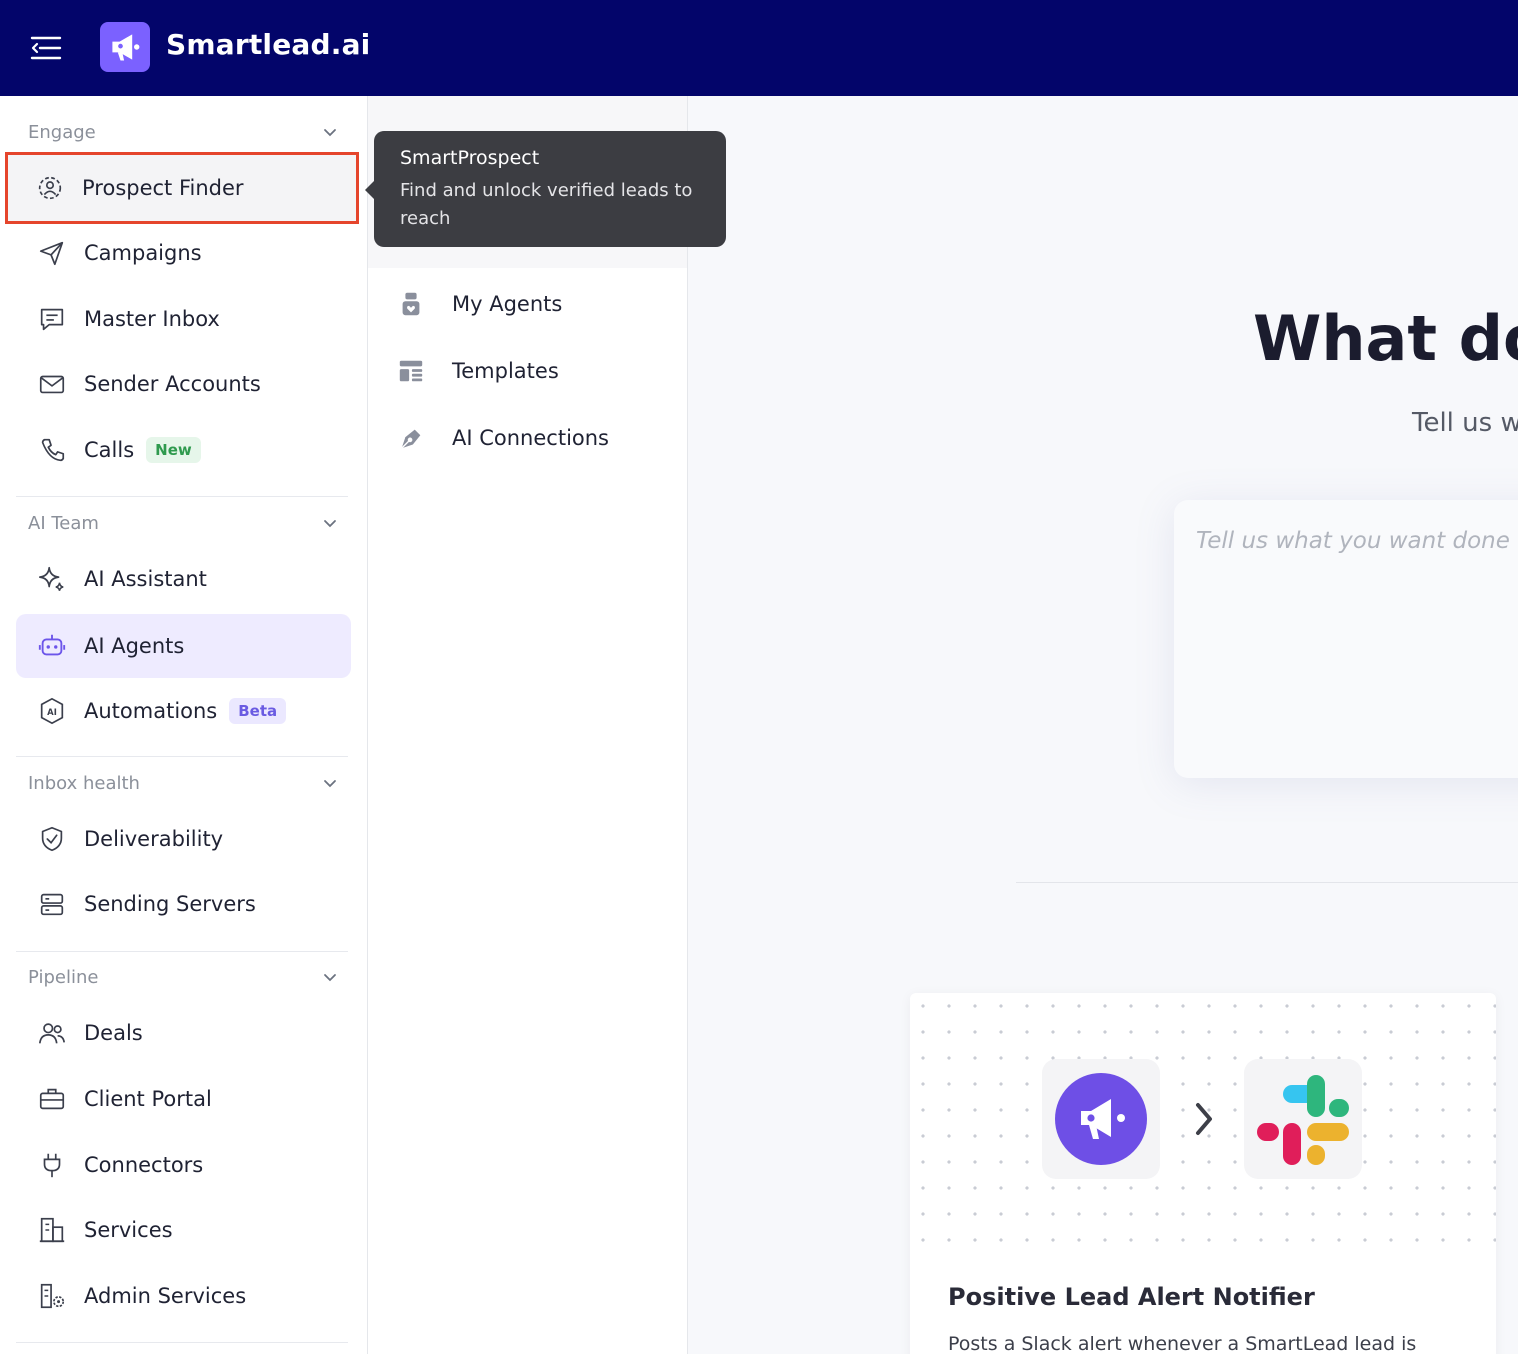 The height and width of the screenshot is (1354, 1518). What do you see at coordinates (52, 579) in the screenshot?
I see `sparkle-icon` at bounding box center [52, 579].